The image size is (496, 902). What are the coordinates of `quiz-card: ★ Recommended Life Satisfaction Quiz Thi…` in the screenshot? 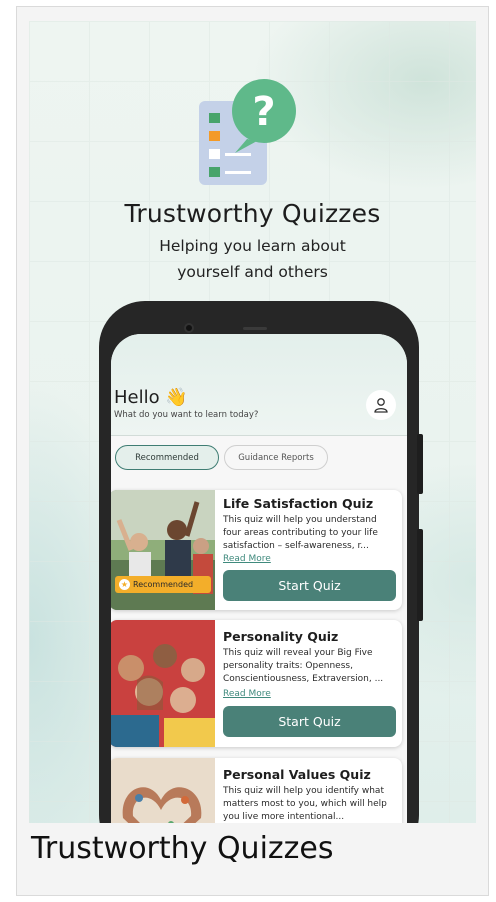 It's located at (256, 550).